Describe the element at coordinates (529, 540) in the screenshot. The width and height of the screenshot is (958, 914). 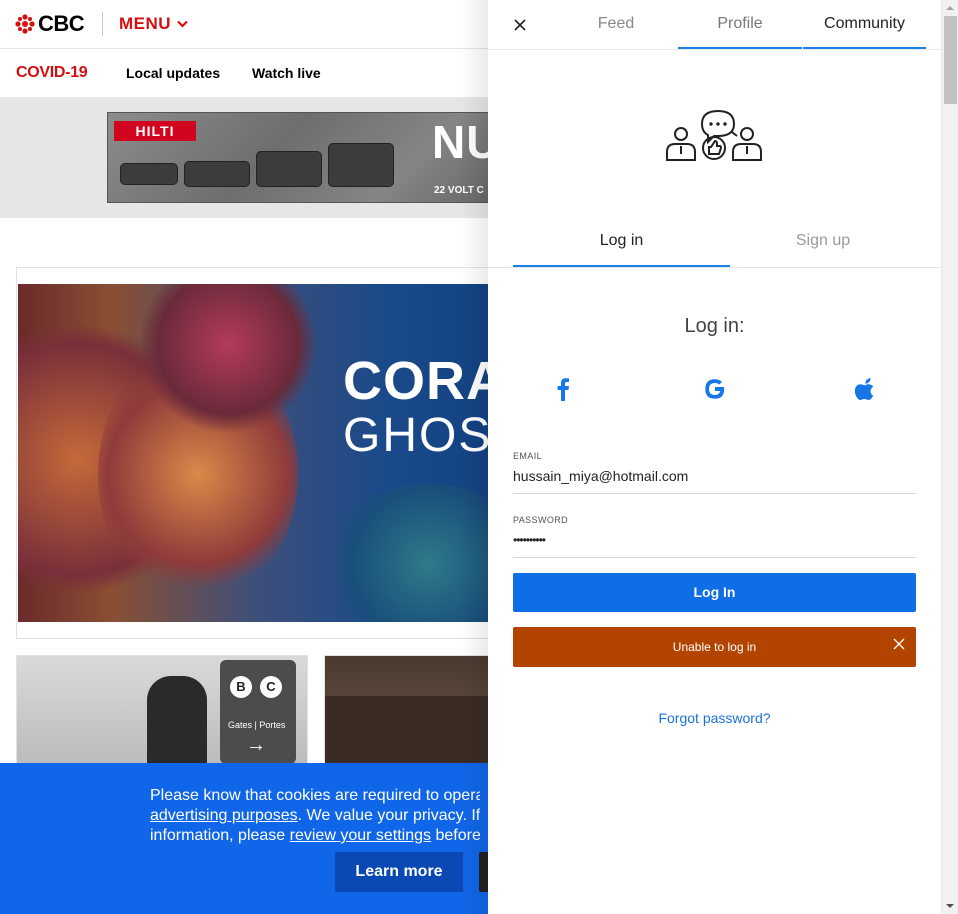
I see `password-input: ••••••••••` at that location.